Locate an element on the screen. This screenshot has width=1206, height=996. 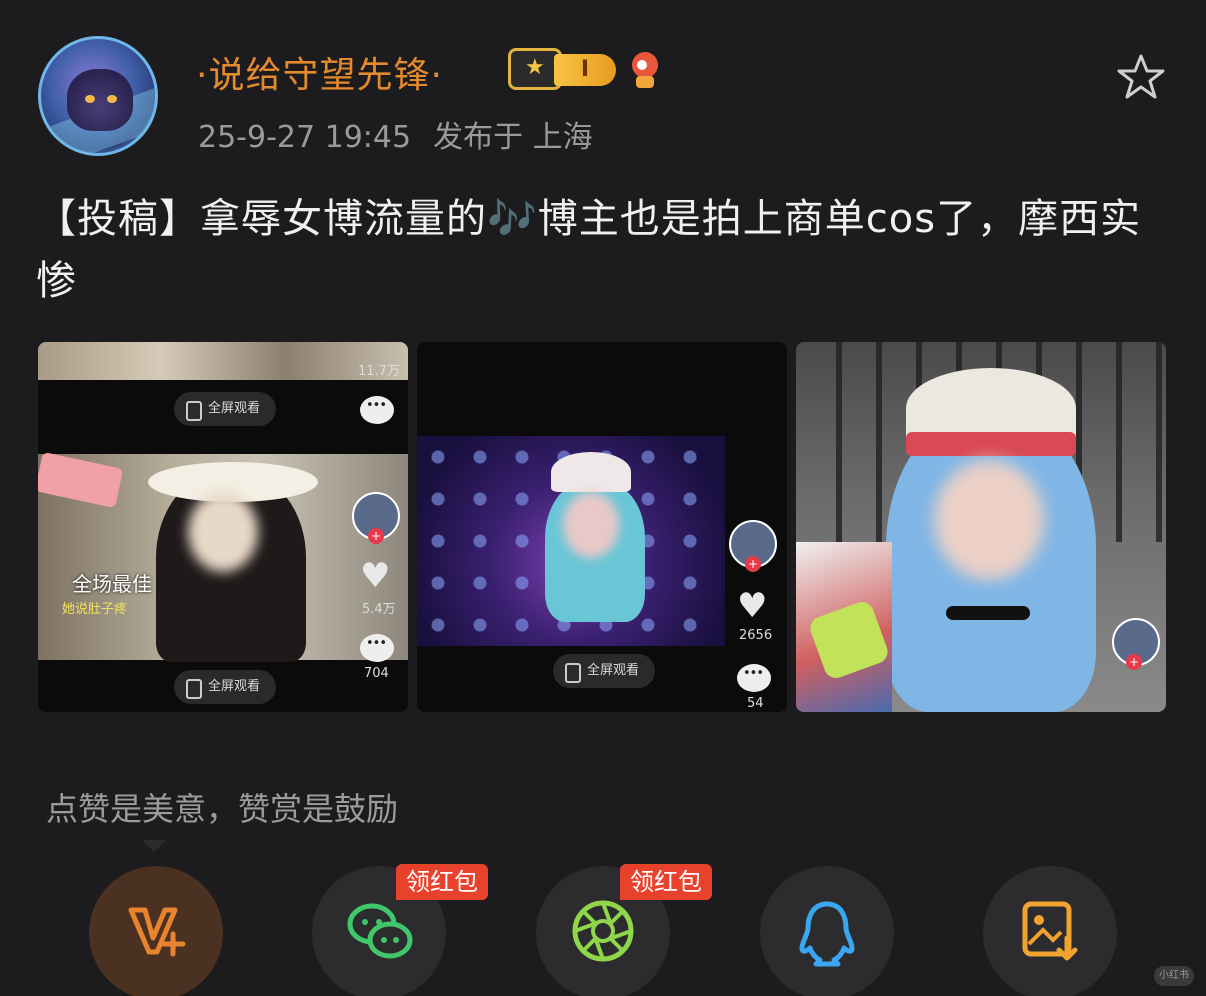
choker is located at coordinates (988, 613).